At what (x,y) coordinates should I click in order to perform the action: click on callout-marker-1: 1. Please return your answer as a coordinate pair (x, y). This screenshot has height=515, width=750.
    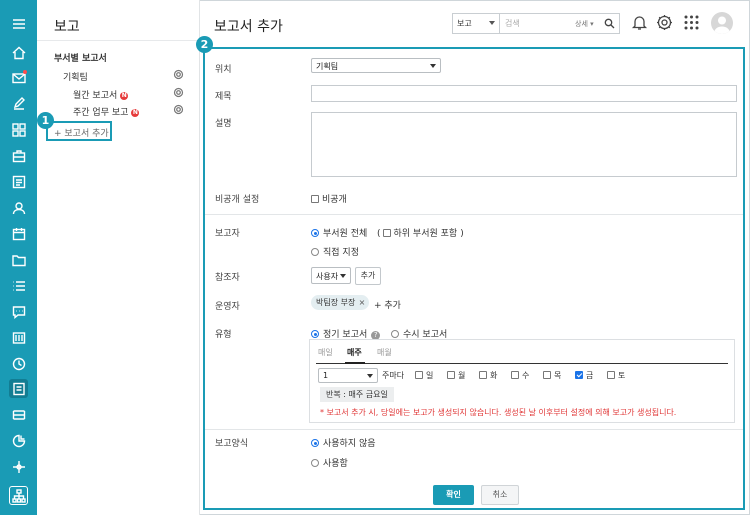
    Looking at the image, I should click on (45, 120).